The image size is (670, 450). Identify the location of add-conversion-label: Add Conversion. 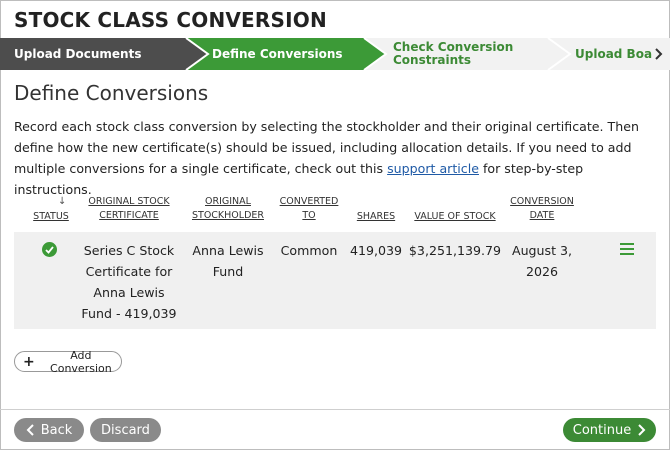
(81, 361).